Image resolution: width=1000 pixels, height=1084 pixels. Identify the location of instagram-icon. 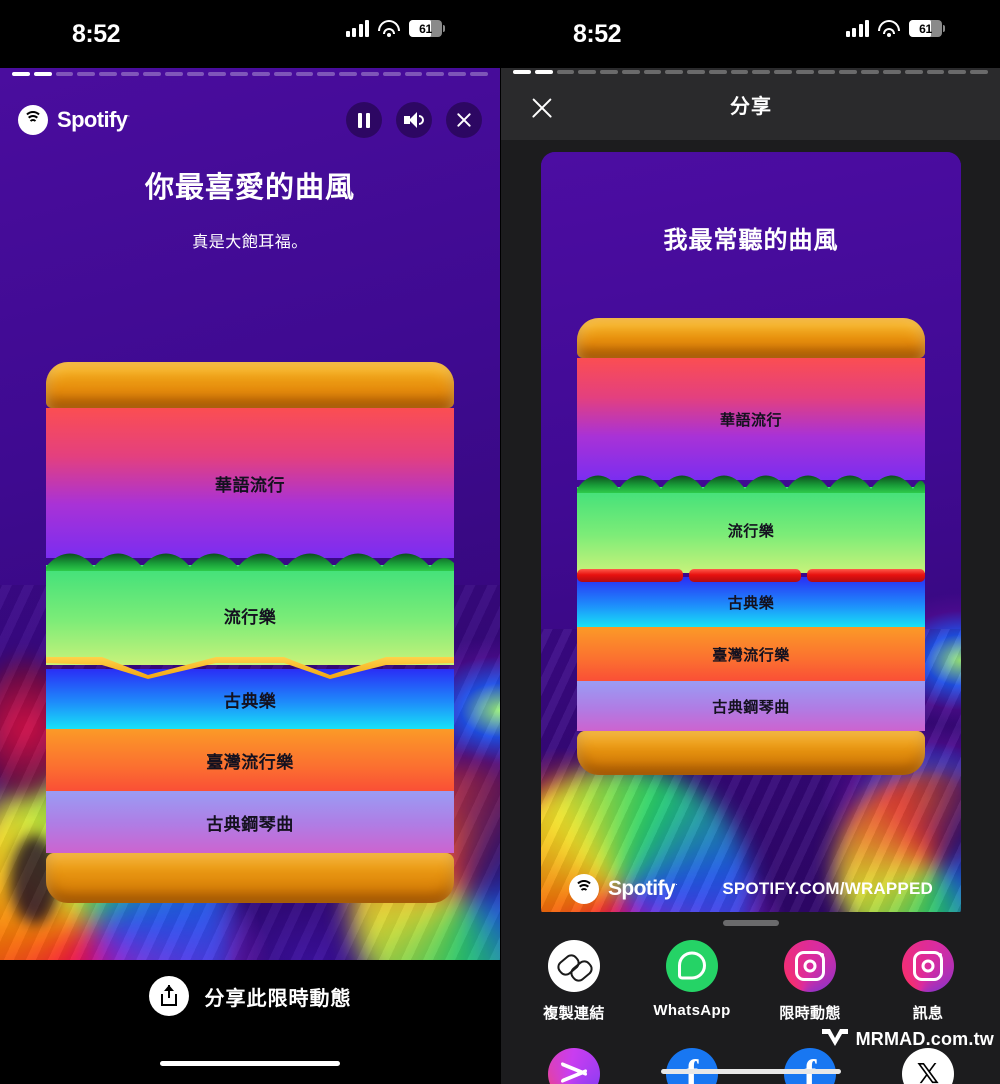
(928, 966).